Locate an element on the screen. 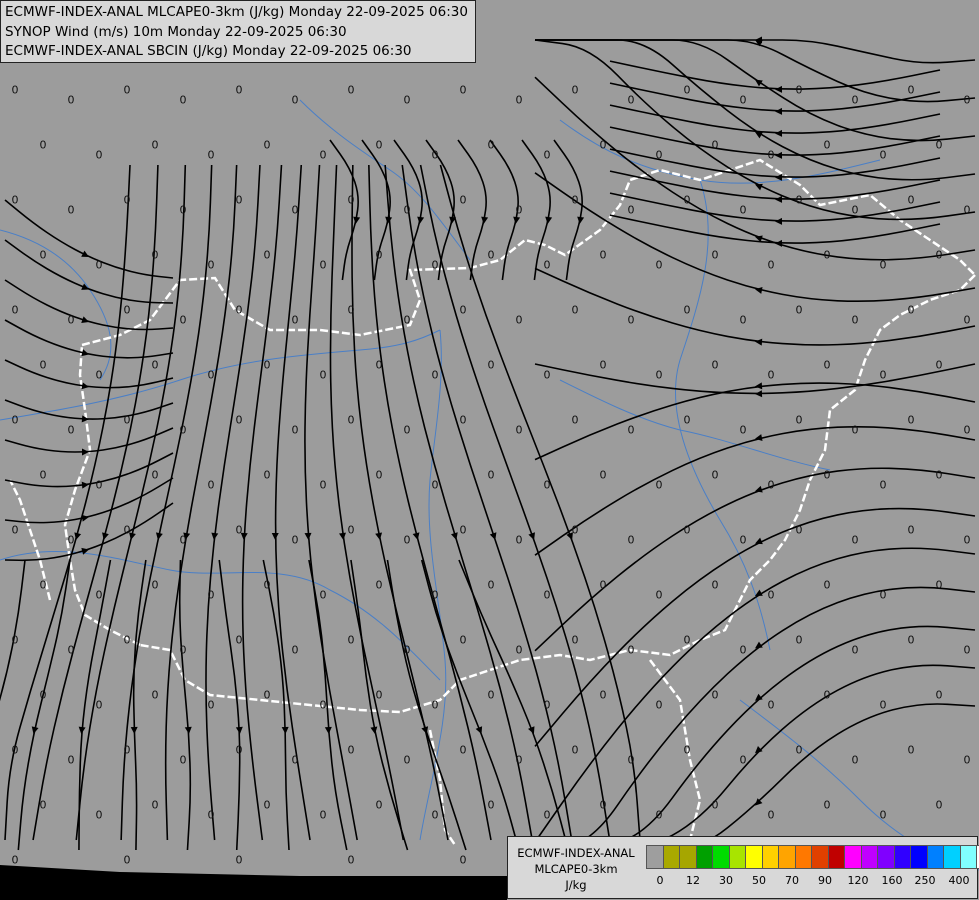 This screenshot has width=979, height=900. legend-tick-label: 160 is located at coordinates (892, 880).